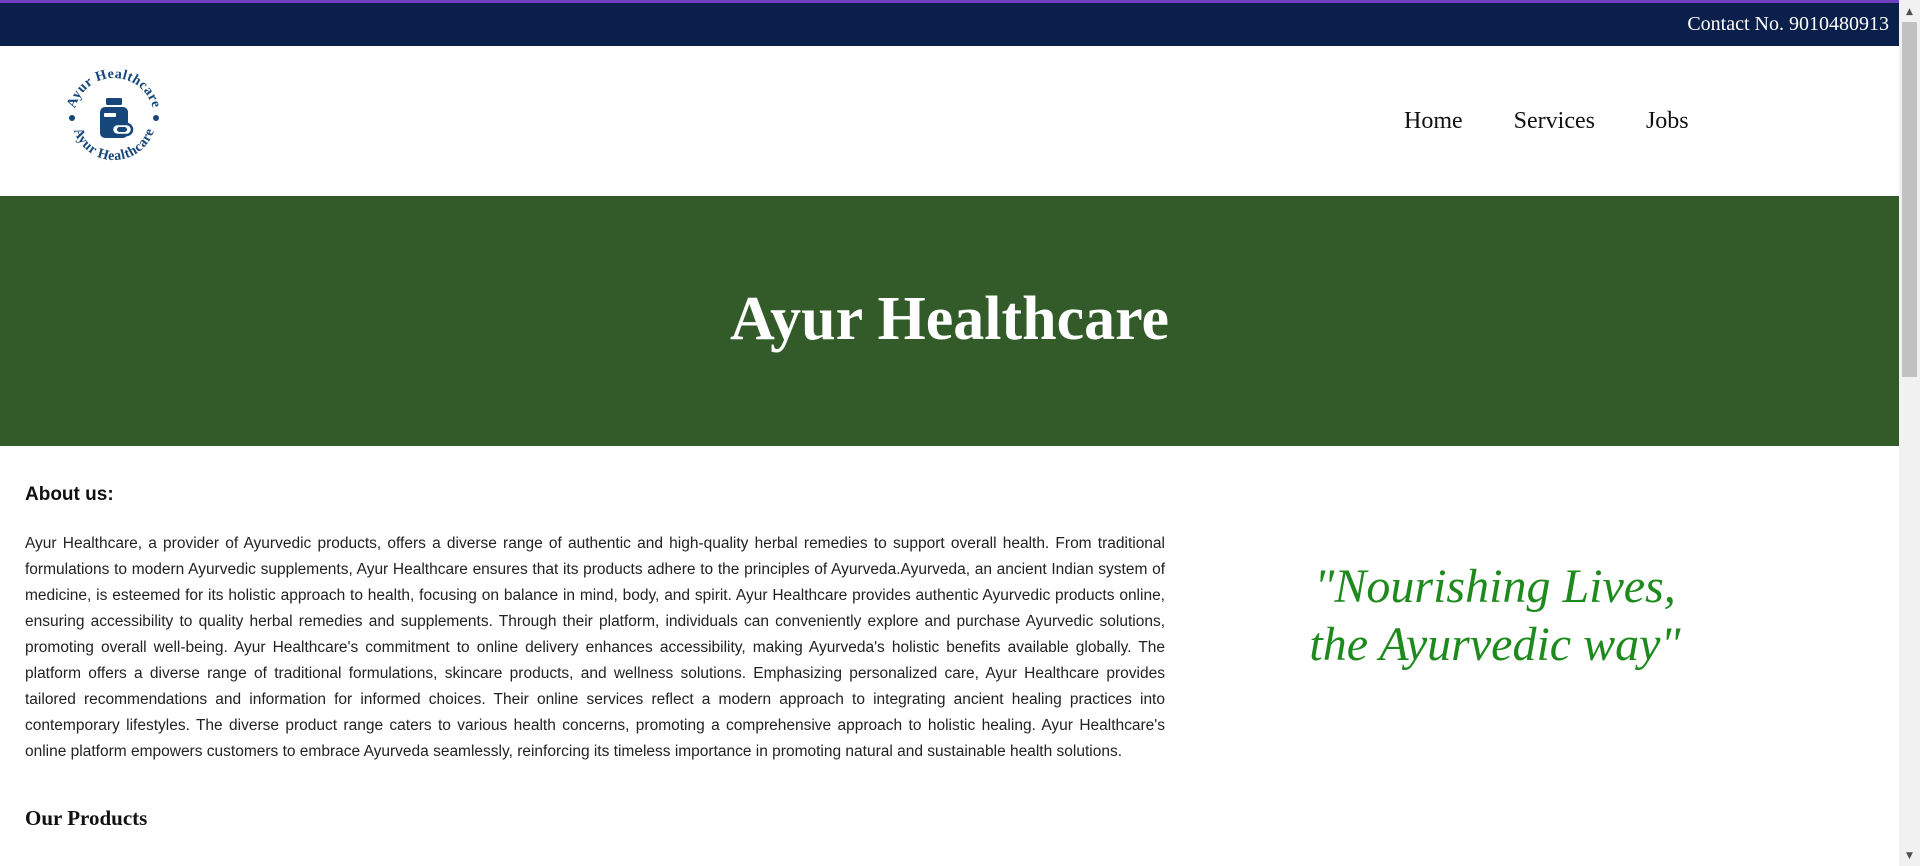 The width and height of the screenshot is (1920, 866). What do you see at coordinates (1495, 616) in the screenshot?
I see `tagline-quote: "Nourishing Lives, the Ayurvedic way"` at bounding box center [1495, 616].